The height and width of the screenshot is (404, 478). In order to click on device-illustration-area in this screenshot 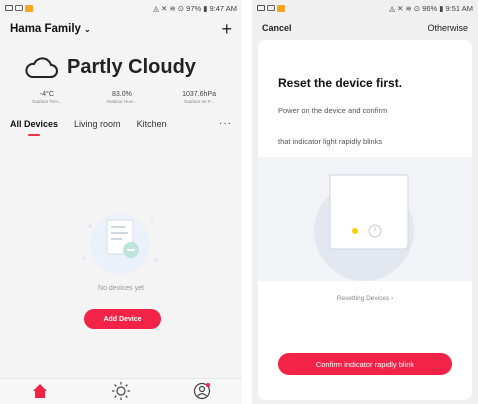, I will do `click(365, 219)`.